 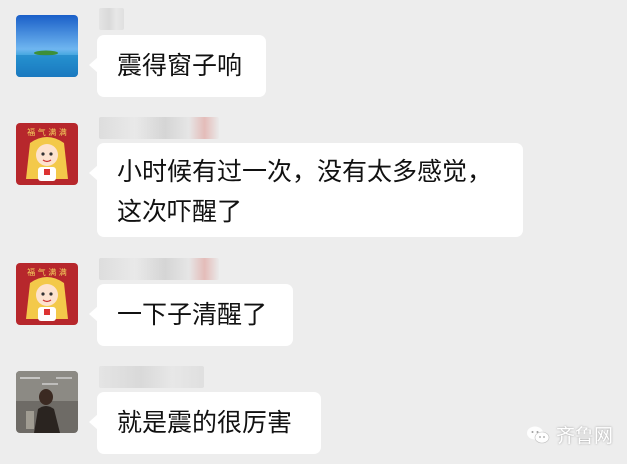 I want to click on message-bubble: 小时候有过一次，没有太多感觉， 这次吓醒了, so click(x=306, y=190).